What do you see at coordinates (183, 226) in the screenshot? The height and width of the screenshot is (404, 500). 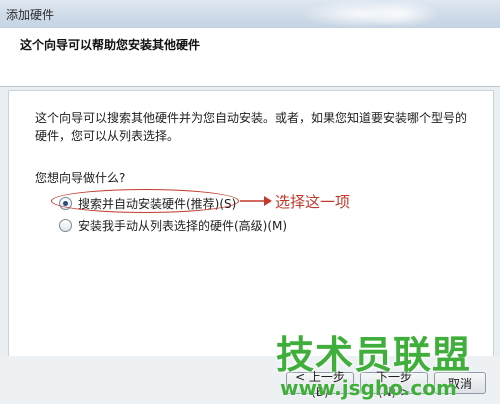 I see `option-manual-select-label: 安装我手动从列表选择的硬件(高级)(M)` at bounding box center [183, 226].